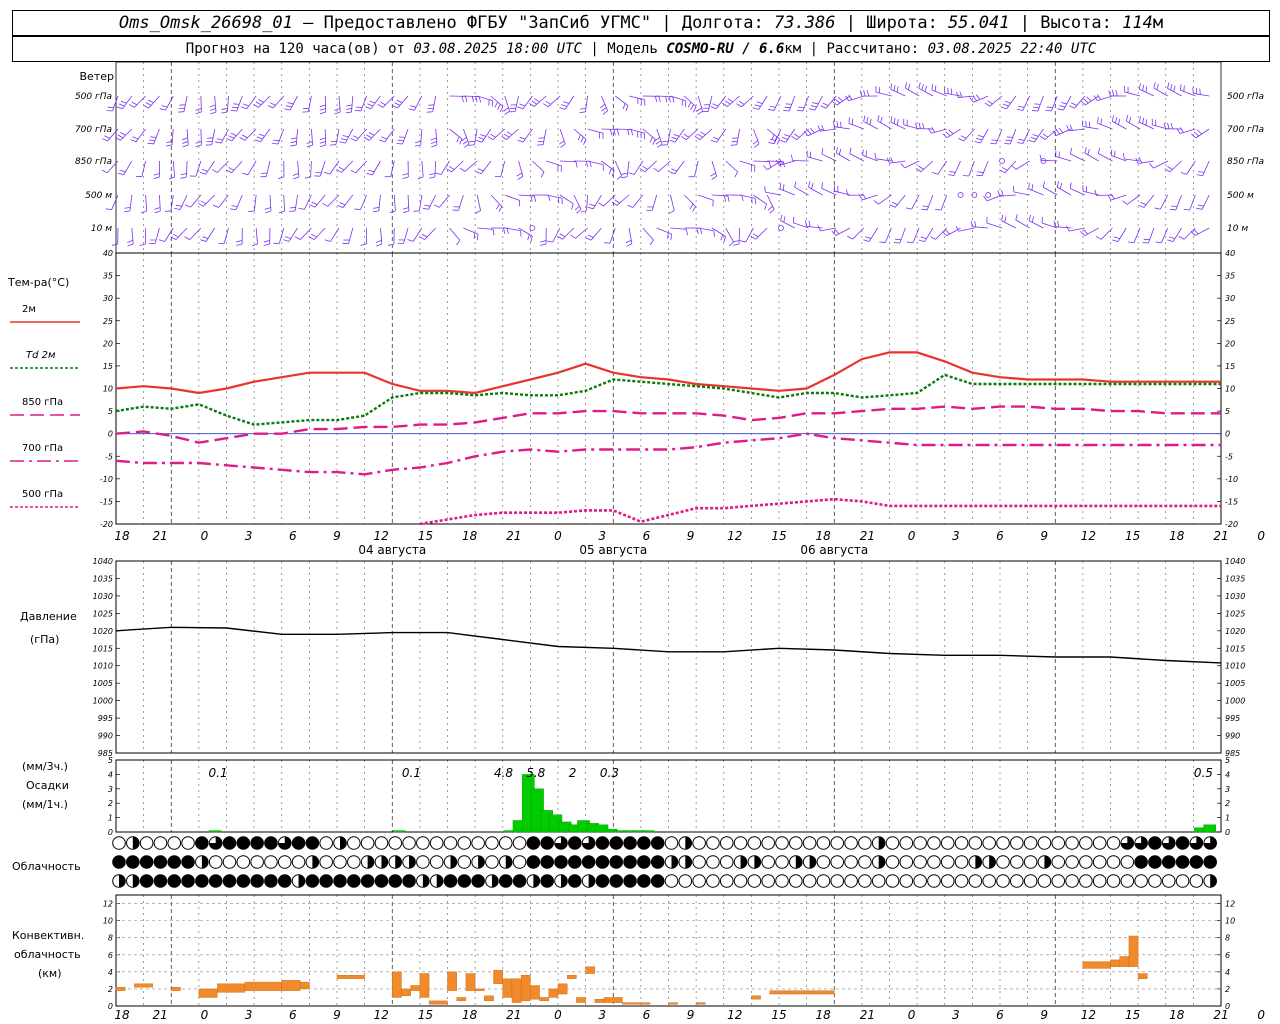  What do you see at coordinates (1235, 578) in the screenshot?
I see `pressure-axis-tick-right: 1035` at bounding box center [1235, 578].